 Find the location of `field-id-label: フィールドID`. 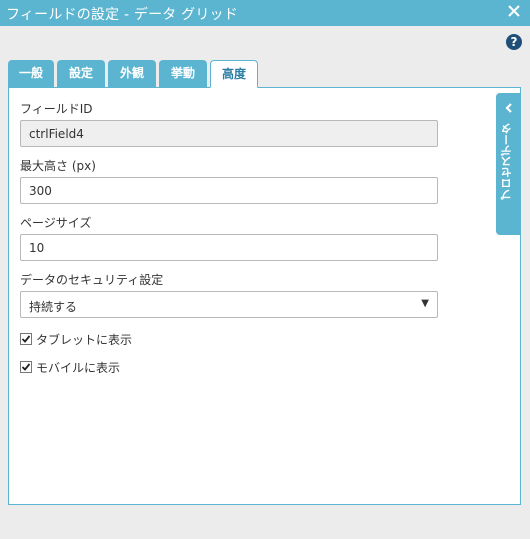

field-id-label: フィールドID is located at coordinates (56, 109).